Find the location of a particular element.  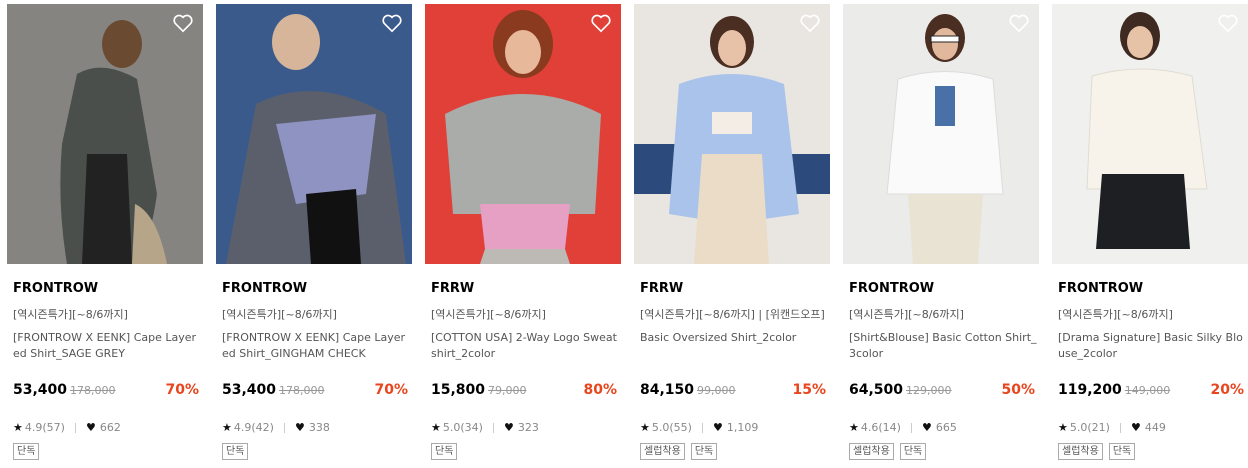

rating: 5.0(34) is located at coordinates (462, 427).